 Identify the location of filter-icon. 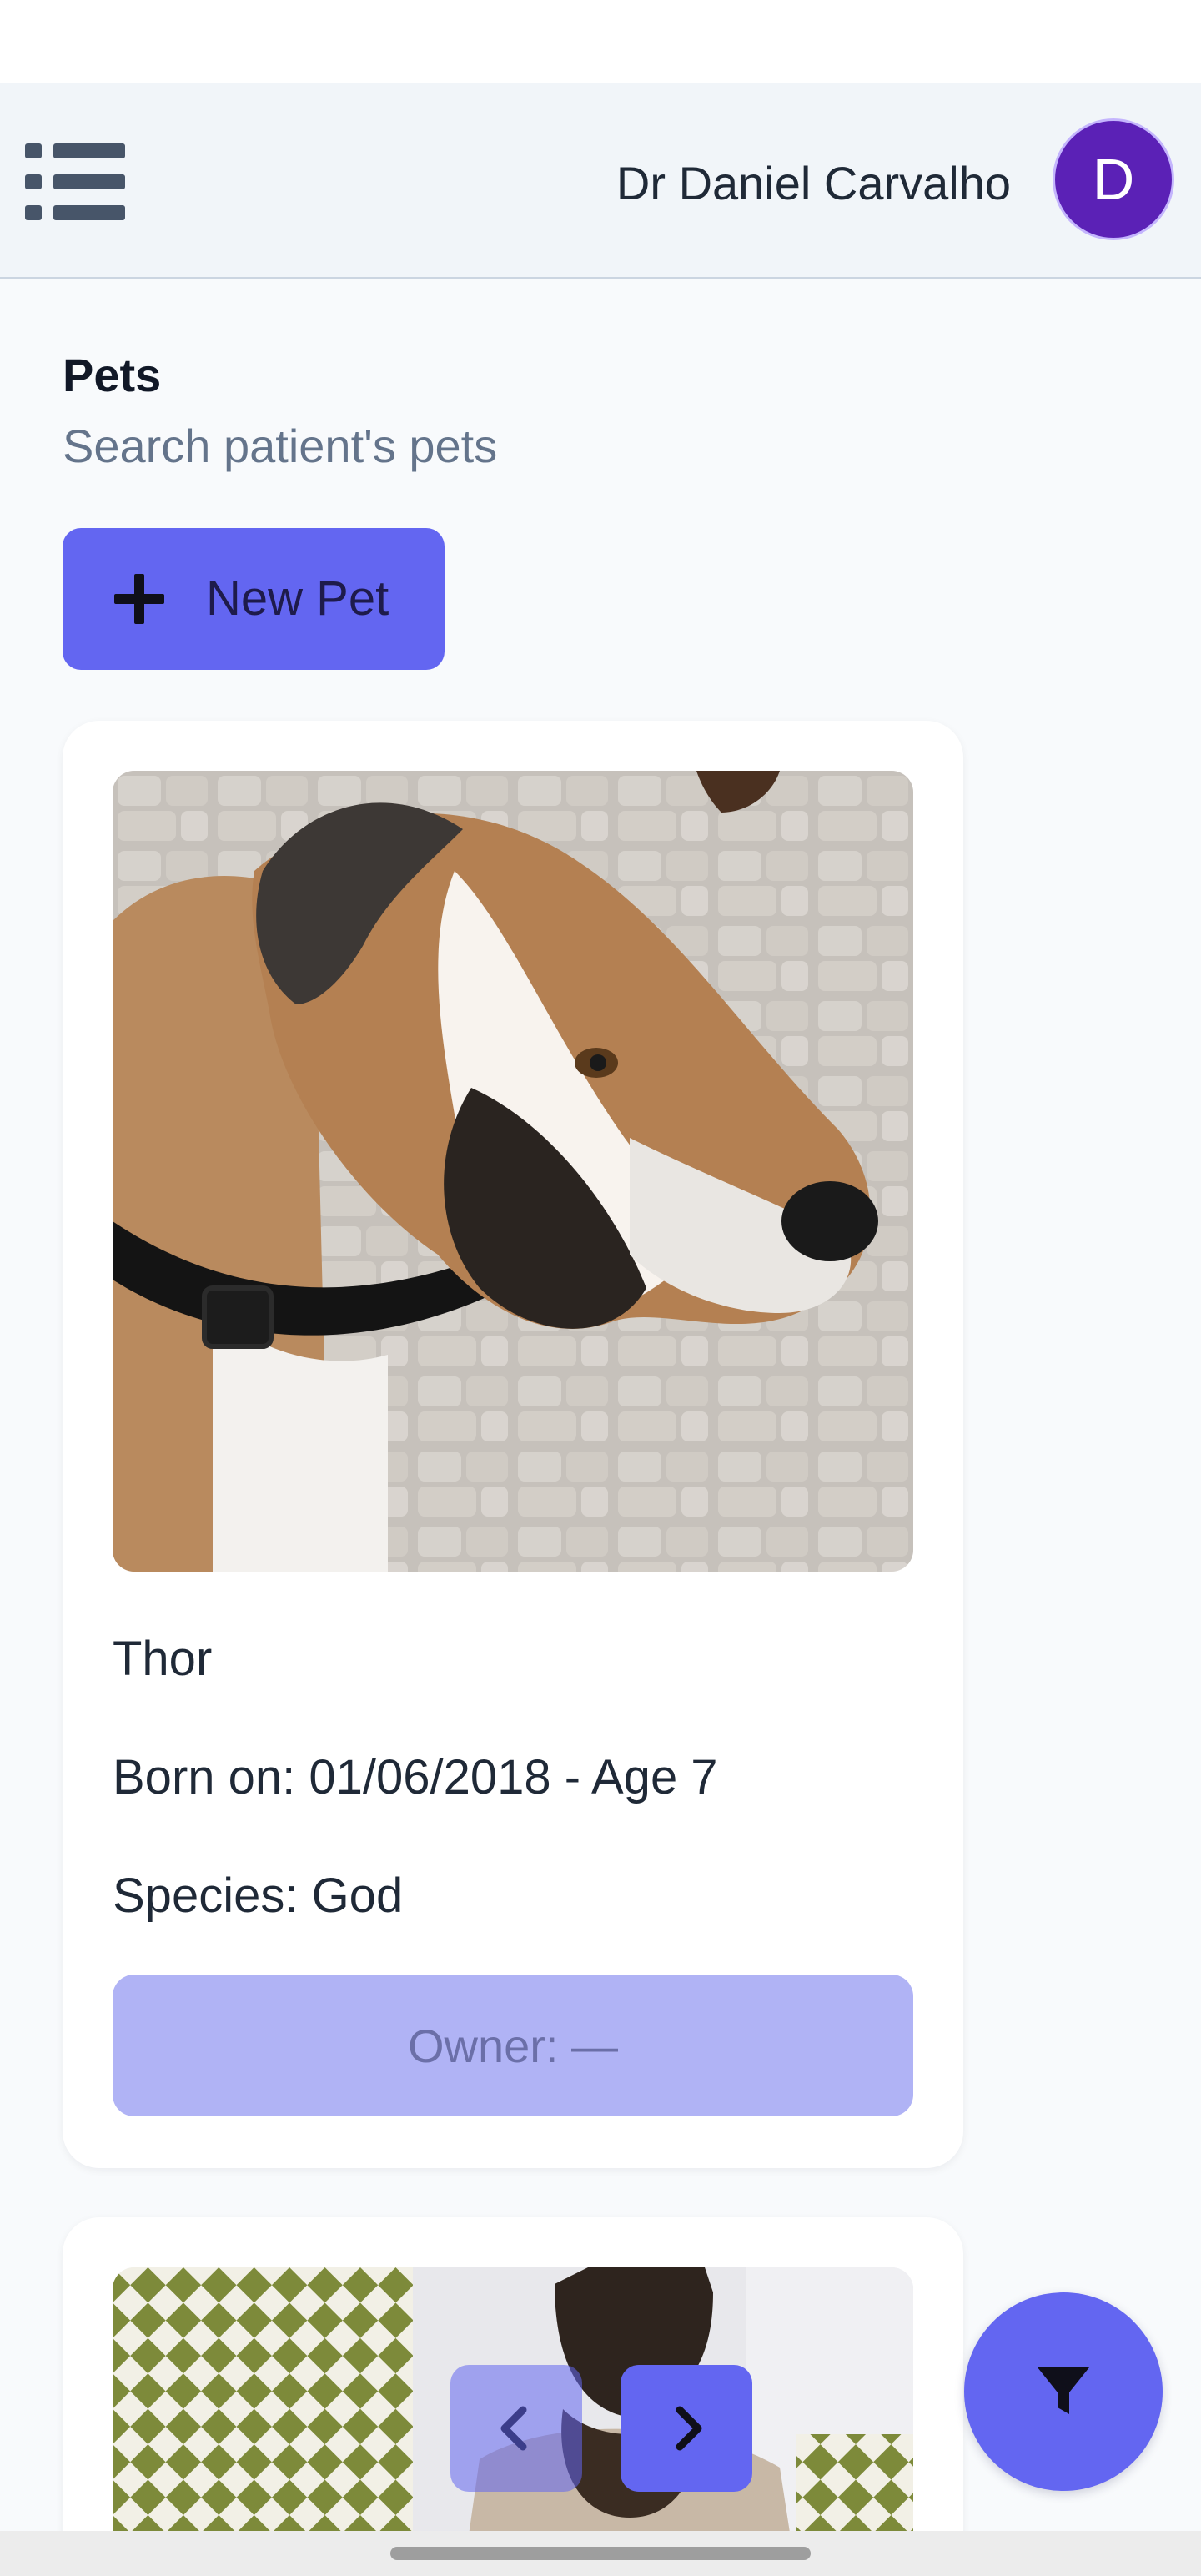
(1064, 2390).